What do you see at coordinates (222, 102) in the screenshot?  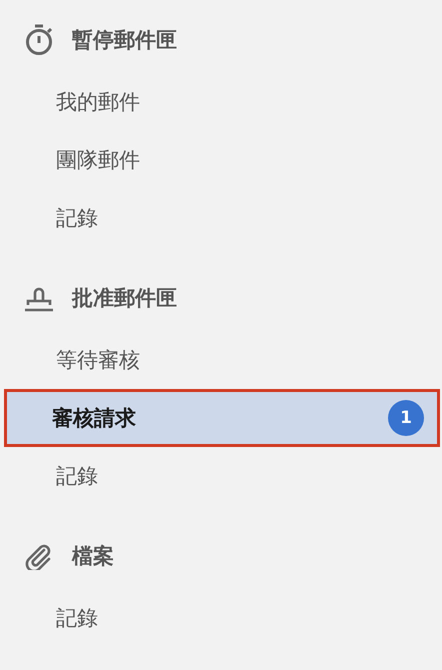 I see `sidebar-item: 我的郵件` at bounding box center [222, 102].